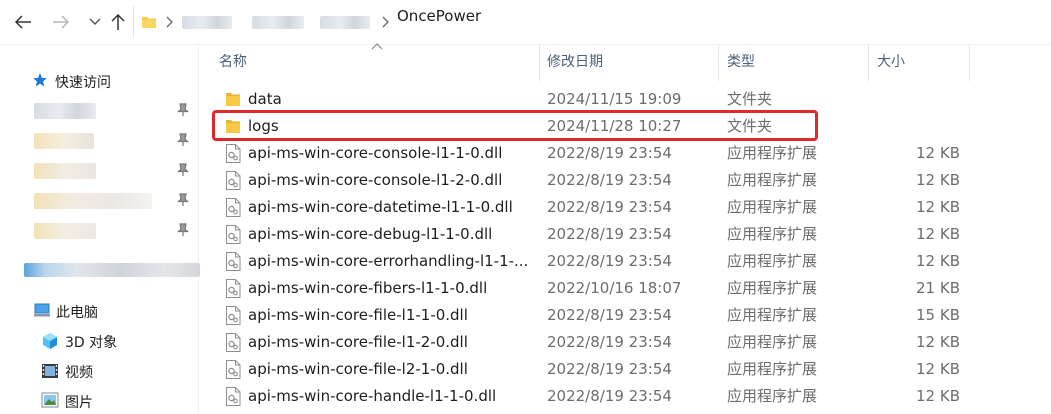  I want to click on chevron-down-icon, so click(95, 21).